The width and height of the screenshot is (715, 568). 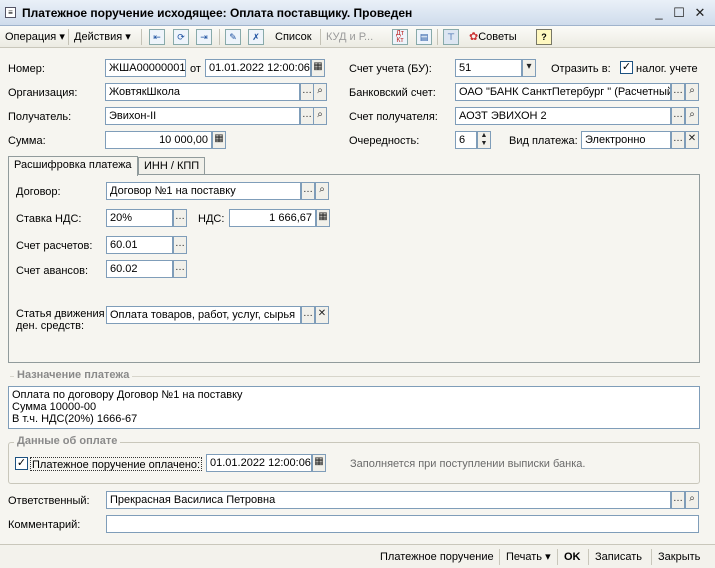 What do you see at coordinates (388, 500) in the screenshot?
I see `responsible-field: Прекрасная Василиса Петровна` at bounding box center [388, 500].